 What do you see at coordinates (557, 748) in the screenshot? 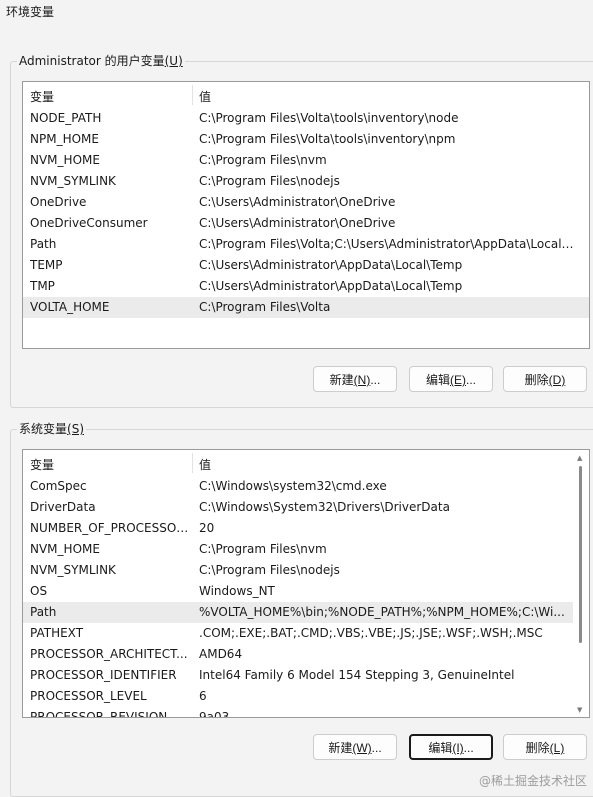
I see `system-delete-mnemonic: (L)` at bounding box center [557, 748].